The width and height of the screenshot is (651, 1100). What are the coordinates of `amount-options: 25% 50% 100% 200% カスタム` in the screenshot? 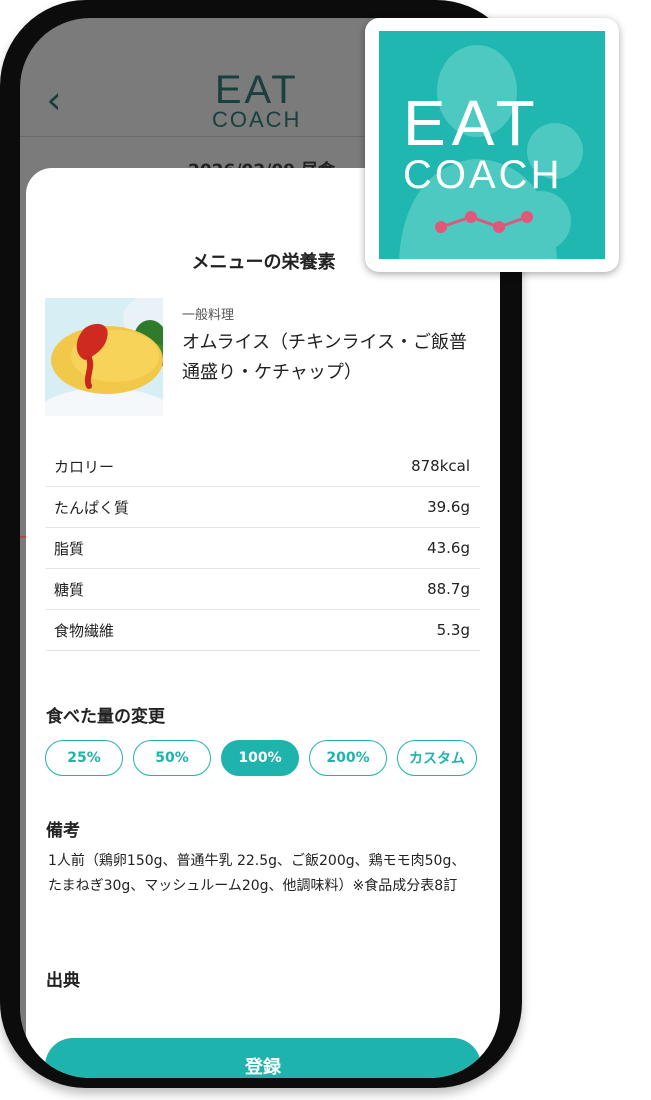 It's located at (263, 758).